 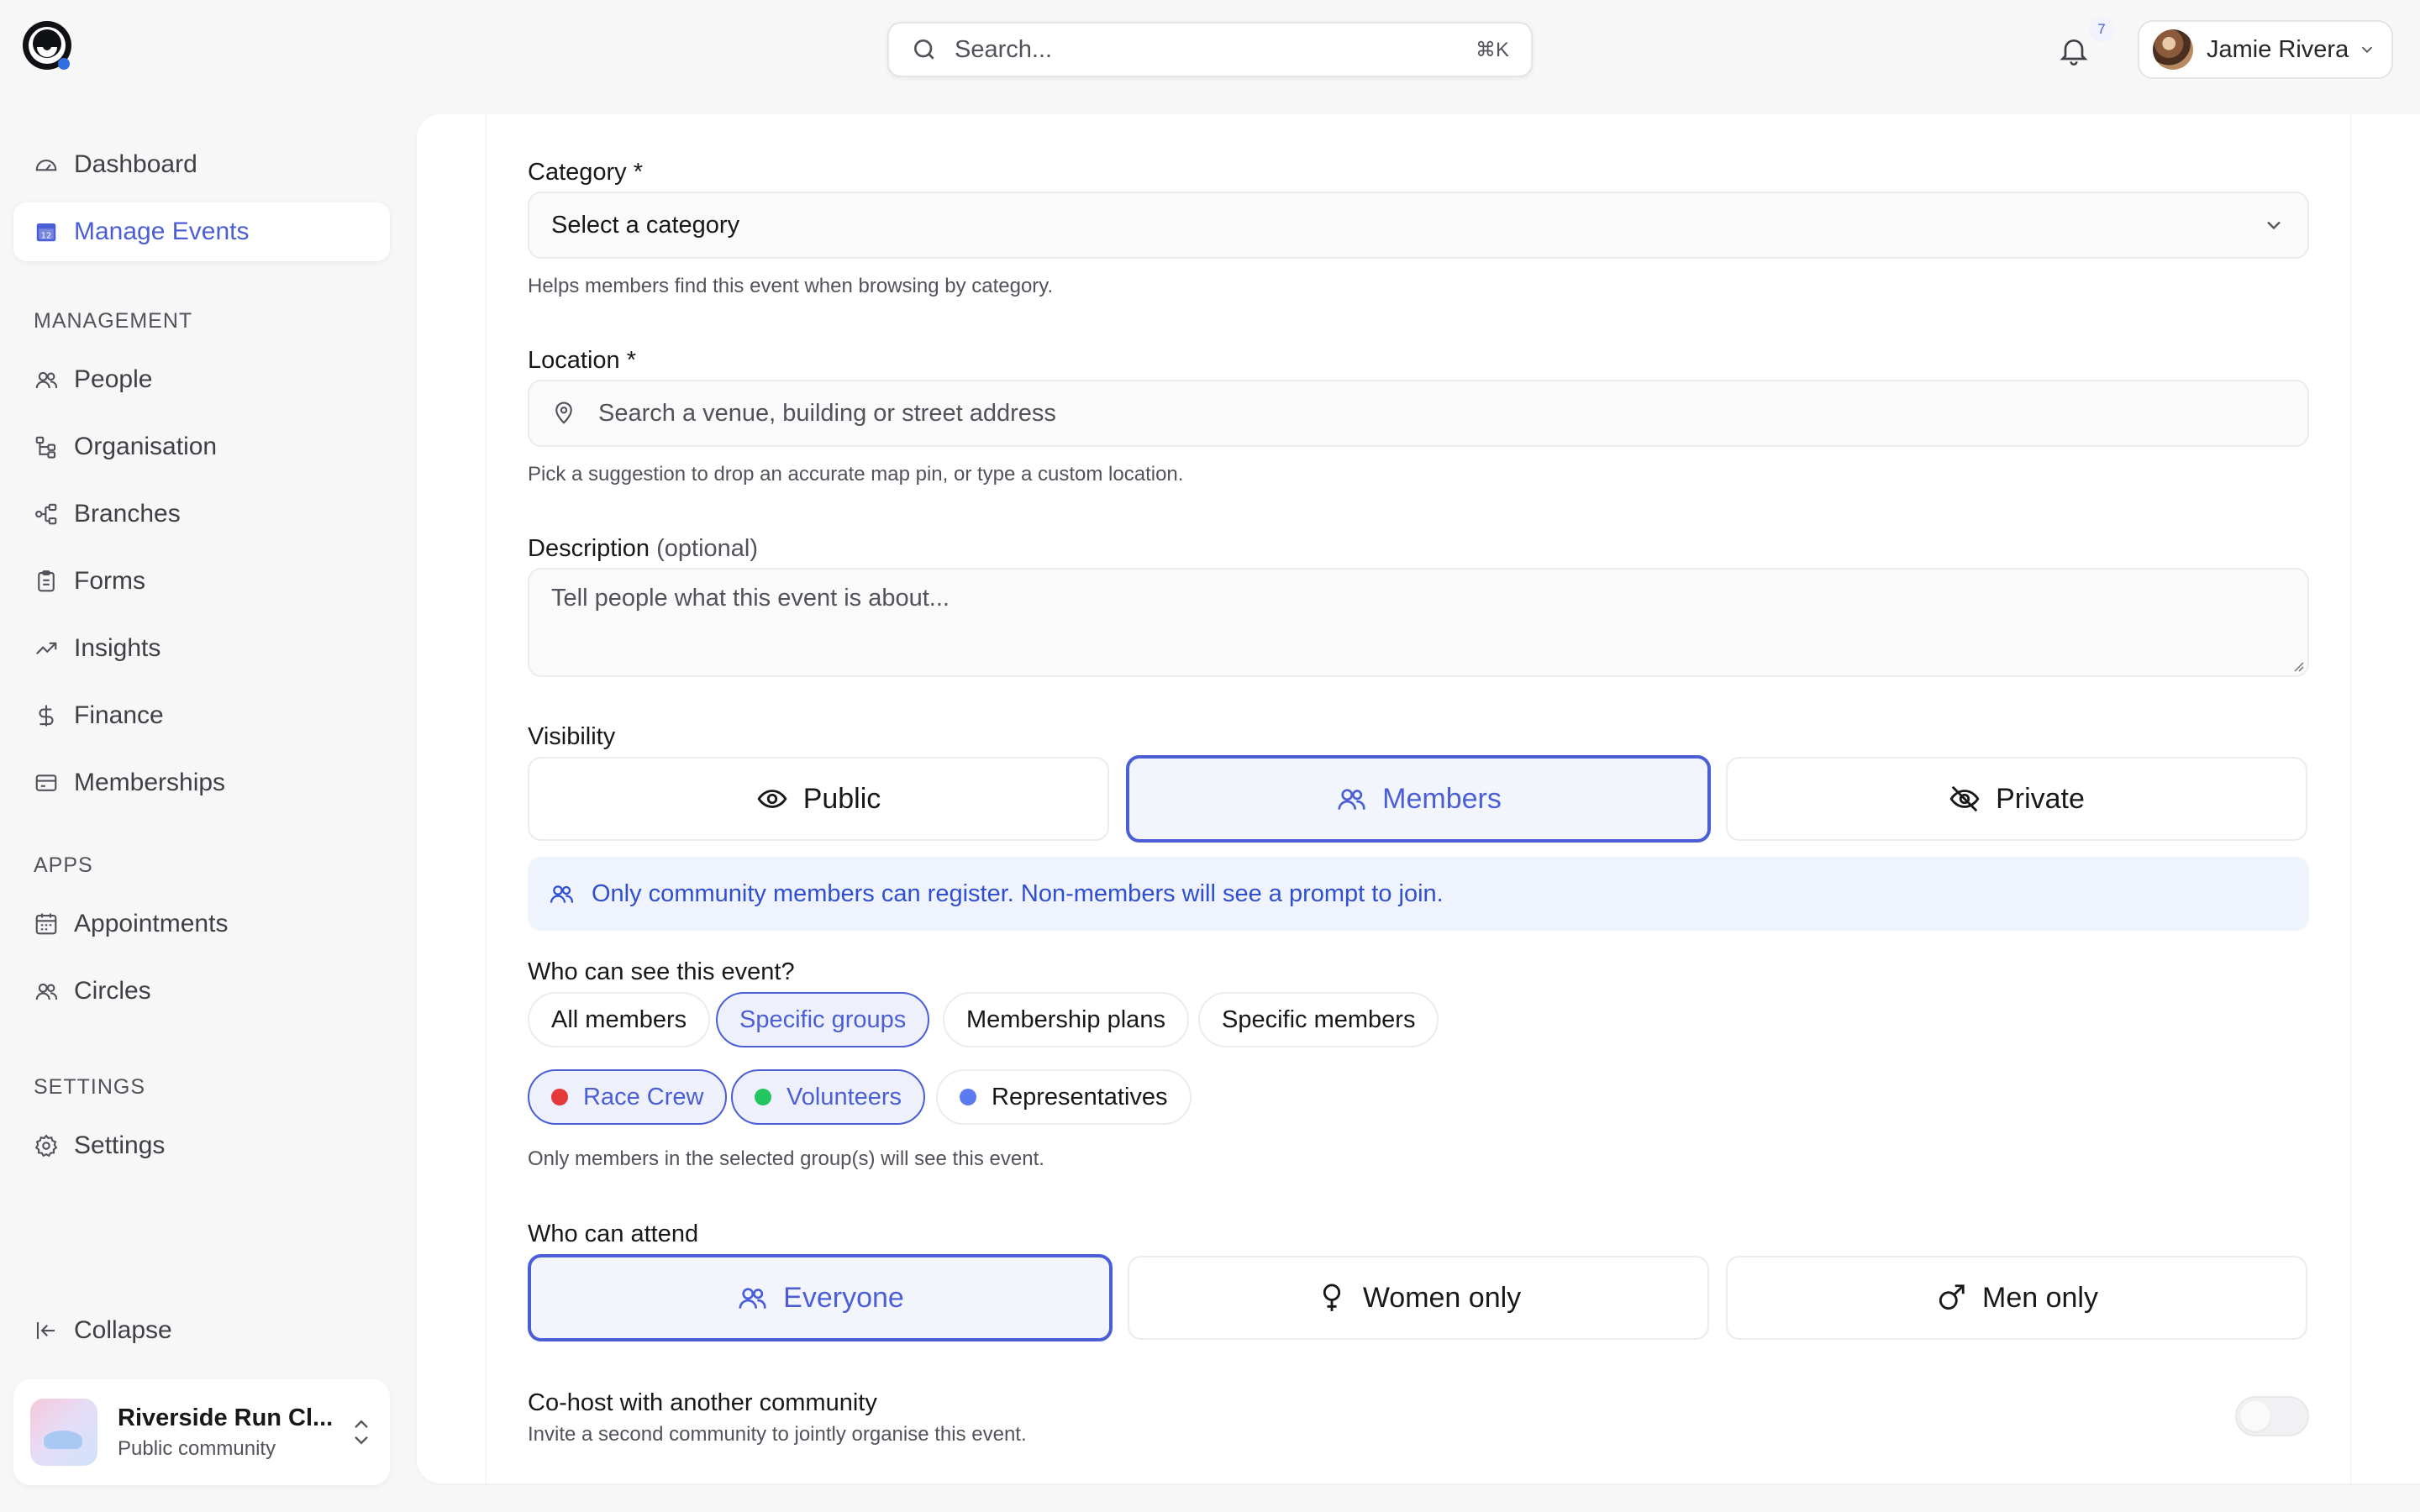 I want to click on sidebar-item-settings: Settings, so click(x=202, y=1145).